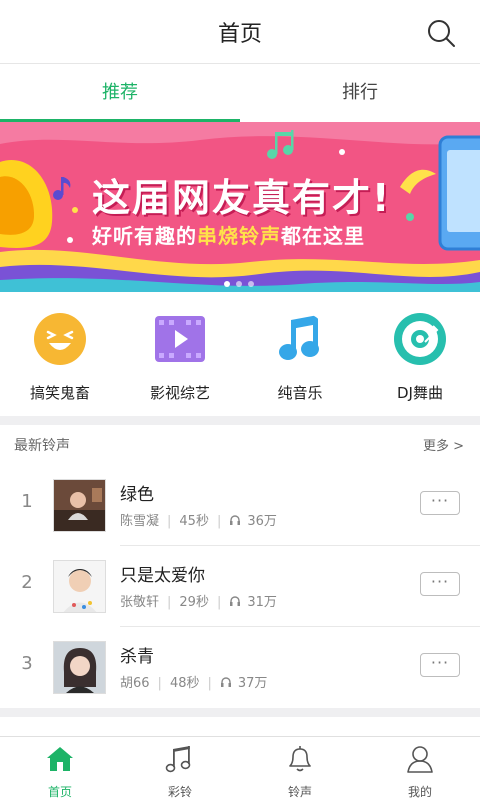 This screenshot has width=480, height=800. I want to click on nav-home: 首页, so click(60, 771).